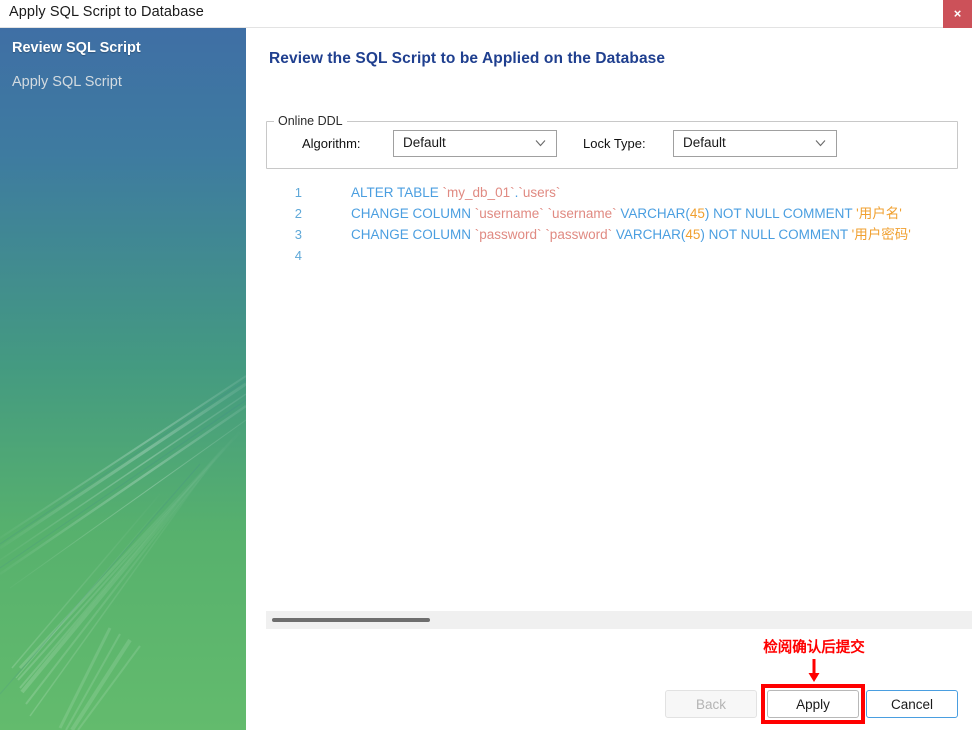  Describe the element at coordinates (711, 704) in the screenshot. I see `back-button: Back` at that location.